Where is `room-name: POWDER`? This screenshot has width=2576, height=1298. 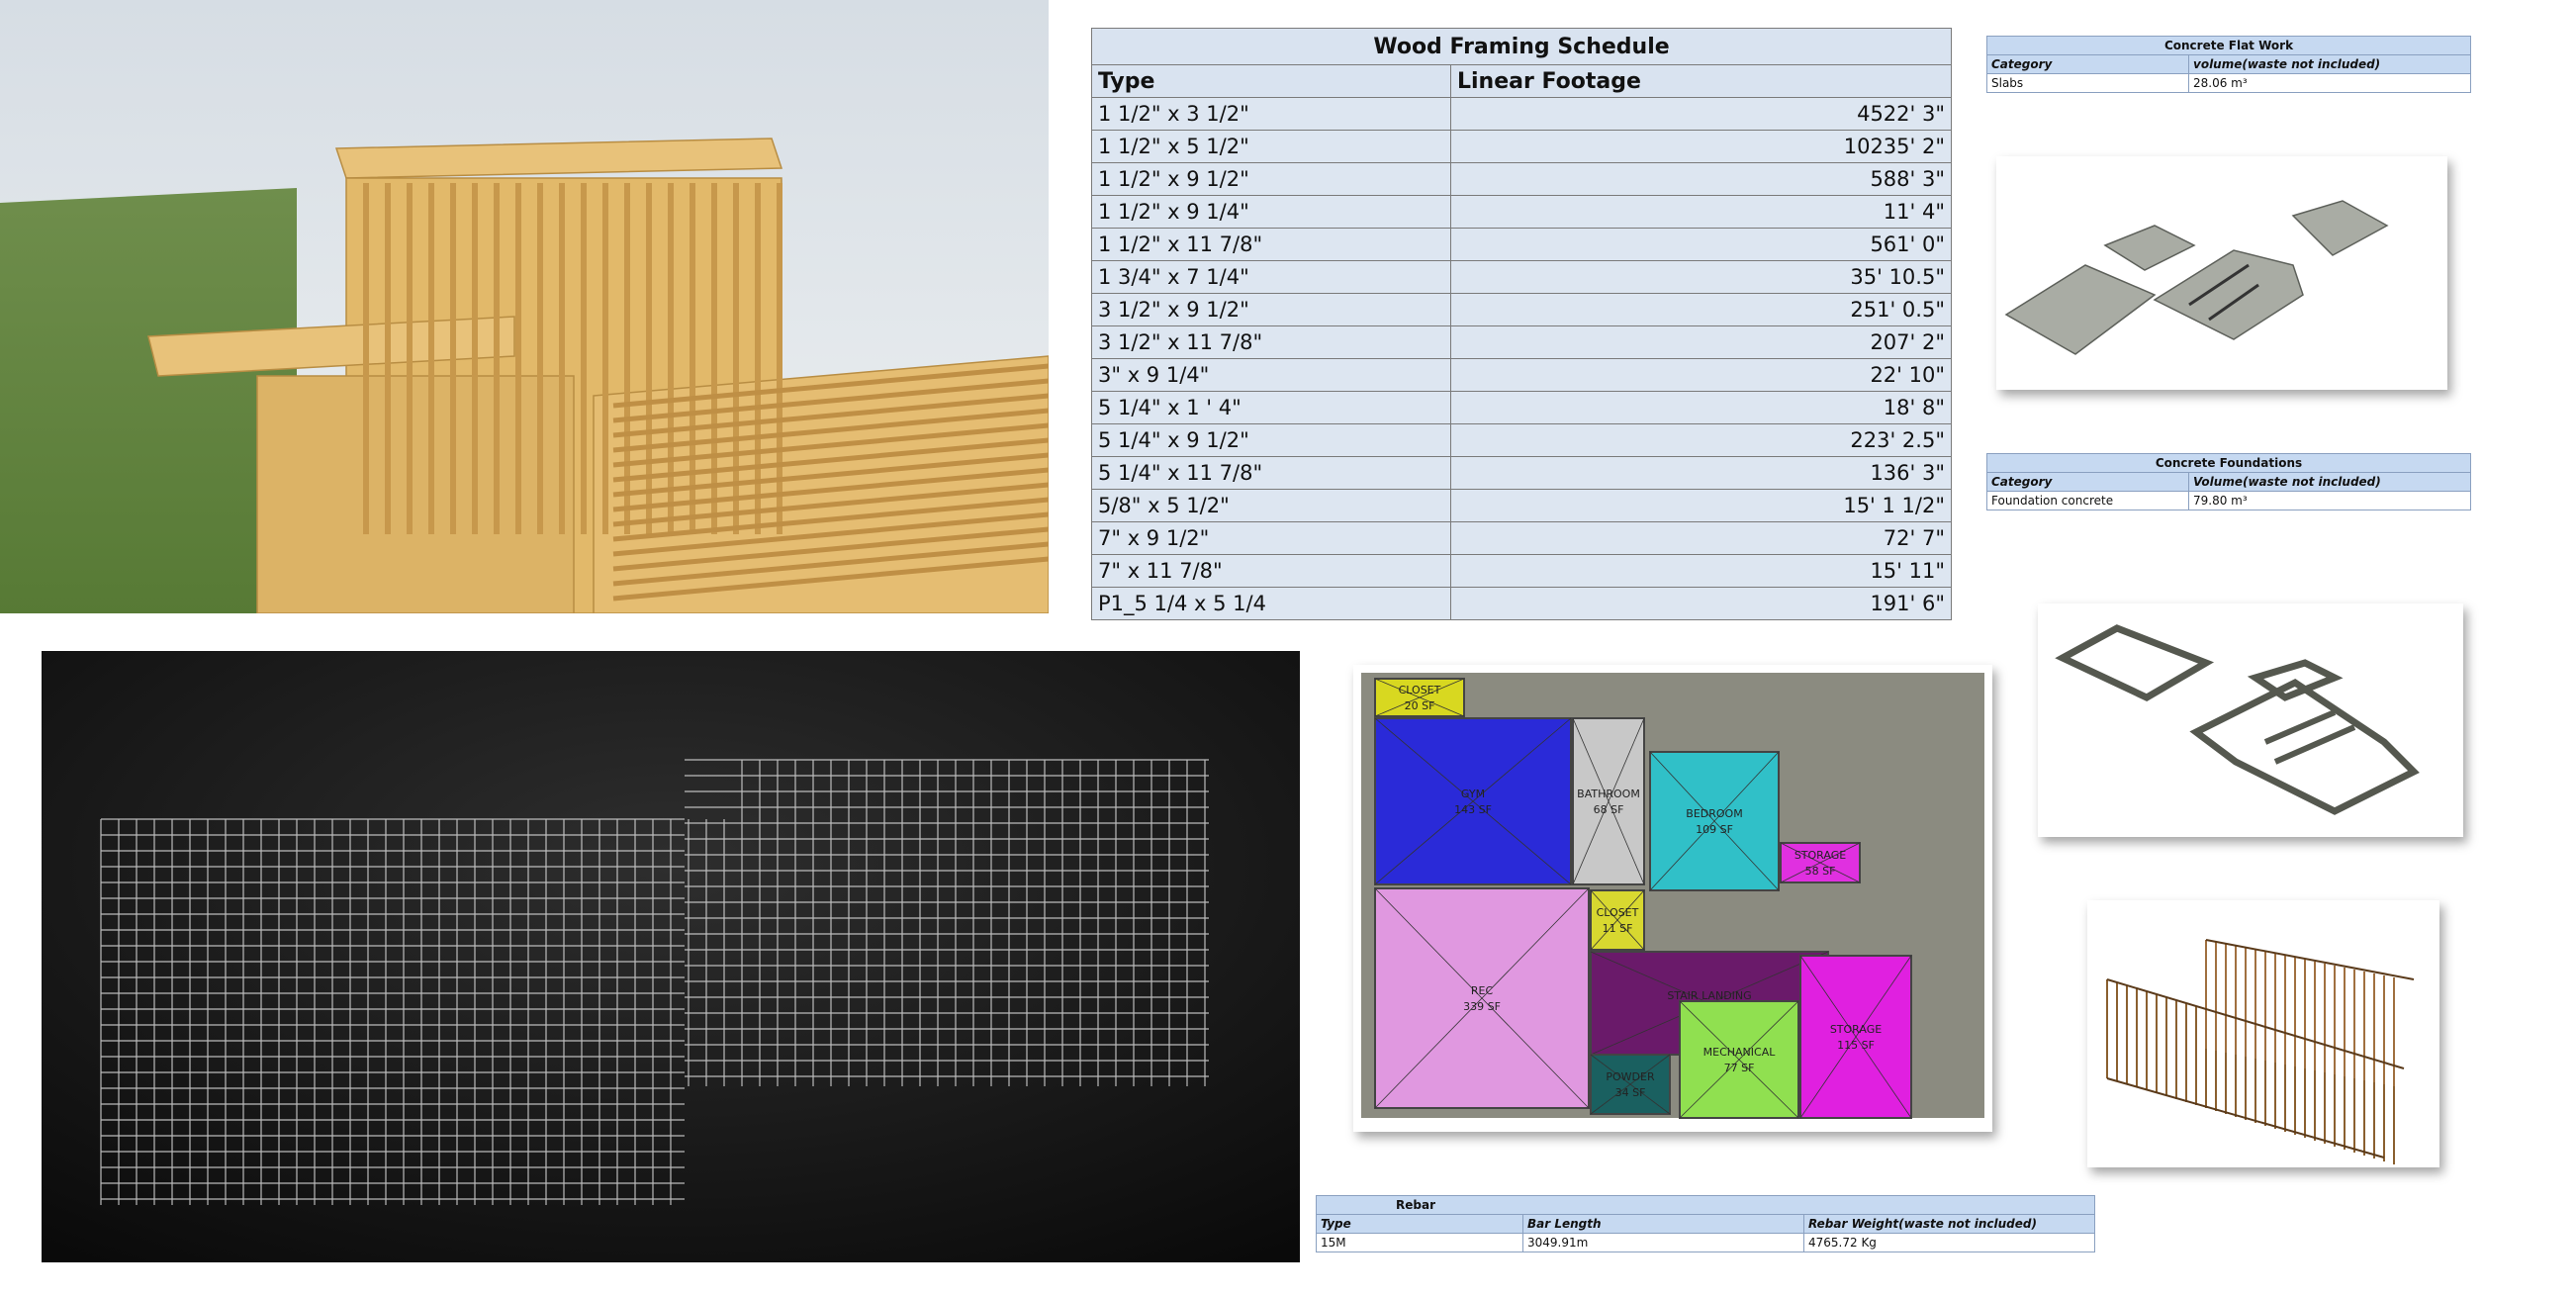
room-name: POWDER is located at coordinates (1630, 1076).